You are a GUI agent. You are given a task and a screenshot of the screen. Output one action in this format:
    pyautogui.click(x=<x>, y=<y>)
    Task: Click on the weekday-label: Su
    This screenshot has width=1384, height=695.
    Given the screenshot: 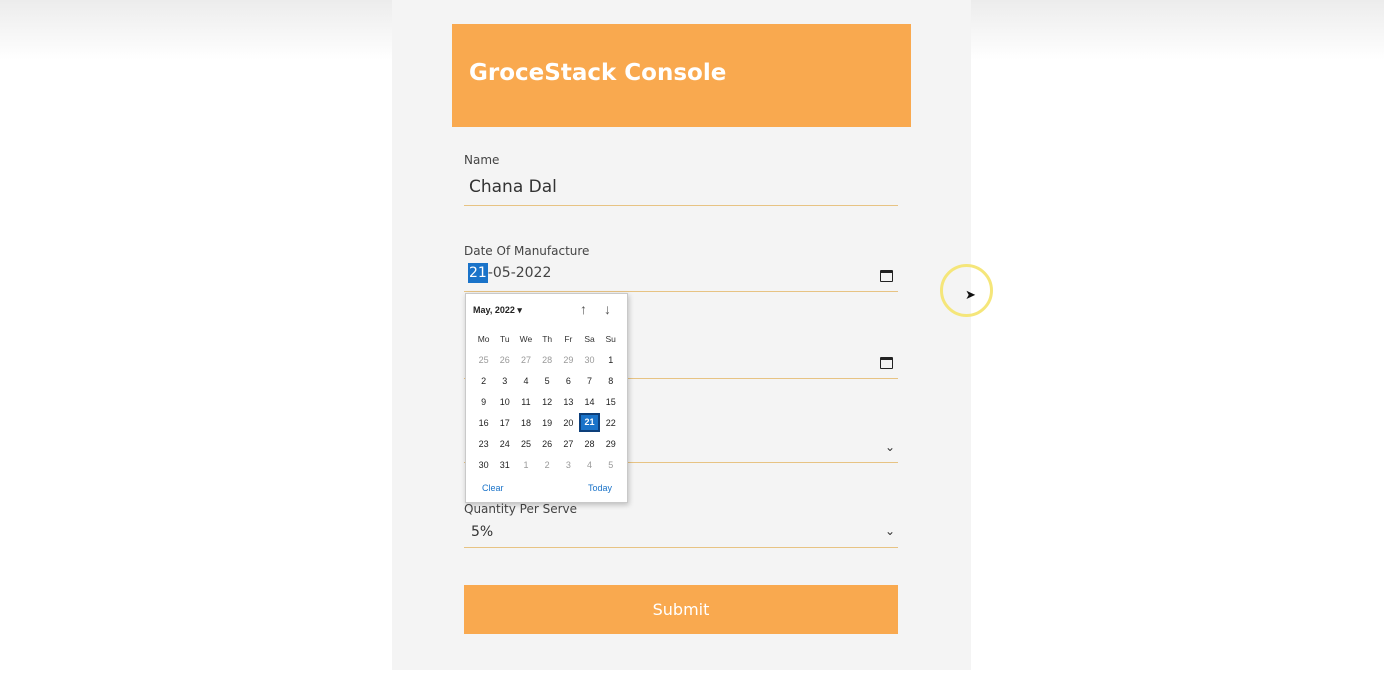 What is the action you would take?
    pyautogui.click(x=610, y=338)
    